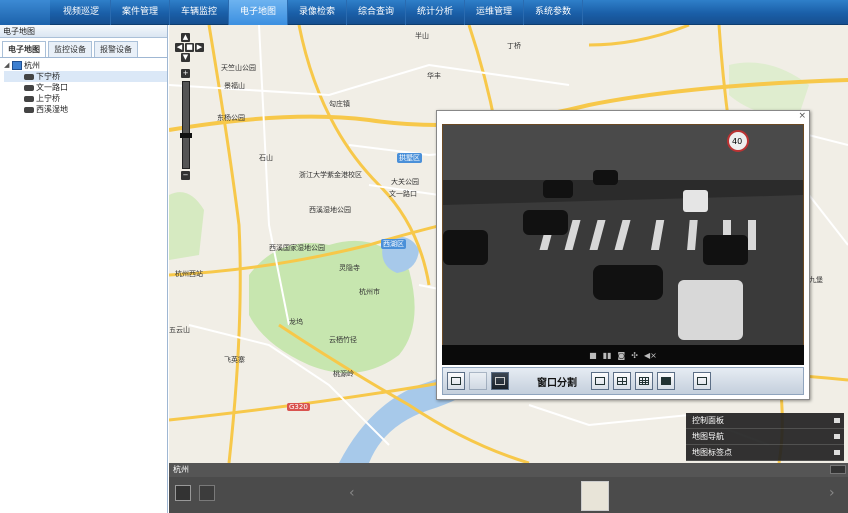 The height and width of the screenshot is (513, 848). I want to click on nav-electronic-map: 电子地图, so click(258, 12).